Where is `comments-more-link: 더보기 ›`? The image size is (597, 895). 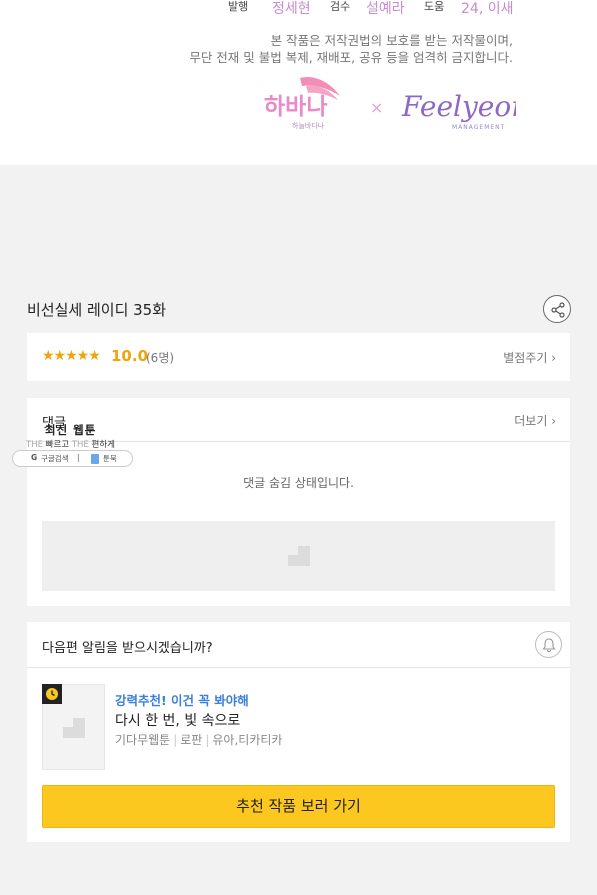 comments-more-link: 더보기 › is located at coordinates (535, 420).